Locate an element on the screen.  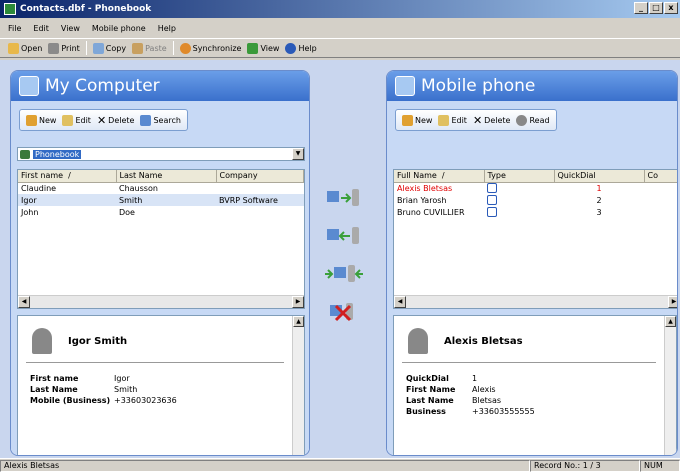
table-row: John Doe is located at coordinates (161, 212).